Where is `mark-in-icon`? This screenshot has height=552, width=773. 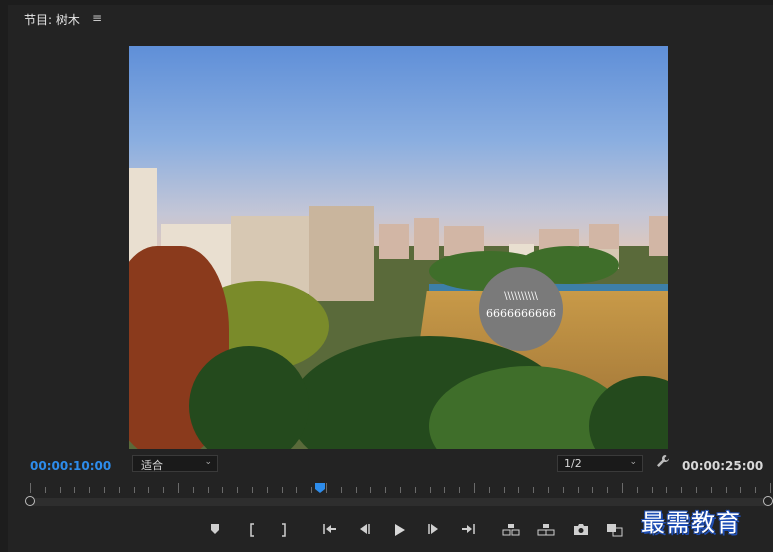 mark-in-icon is located at coordinates (252, 530).